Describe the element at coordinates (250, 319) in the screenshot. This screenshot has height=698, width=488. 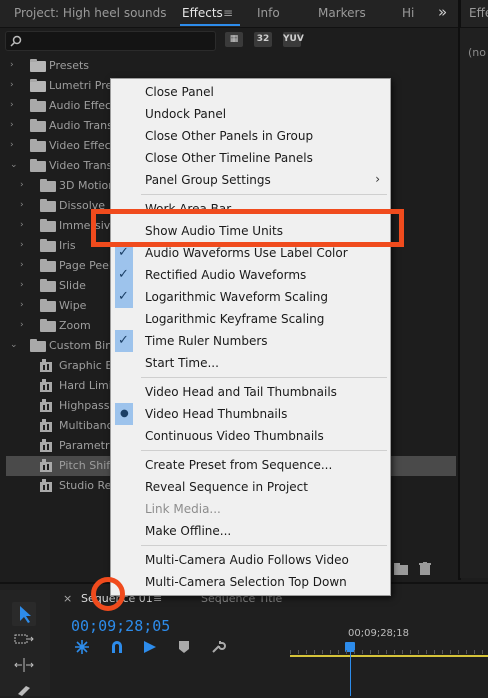
I see `menu-item: Logarithmic Keyframe Scaling` at that location.